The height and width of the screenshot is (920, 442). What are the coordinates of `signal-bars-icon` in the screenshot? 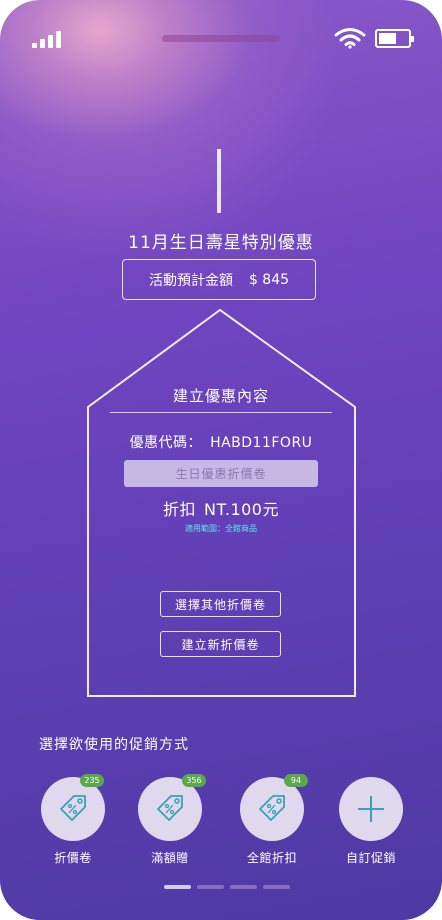 It's located at (47, 39).